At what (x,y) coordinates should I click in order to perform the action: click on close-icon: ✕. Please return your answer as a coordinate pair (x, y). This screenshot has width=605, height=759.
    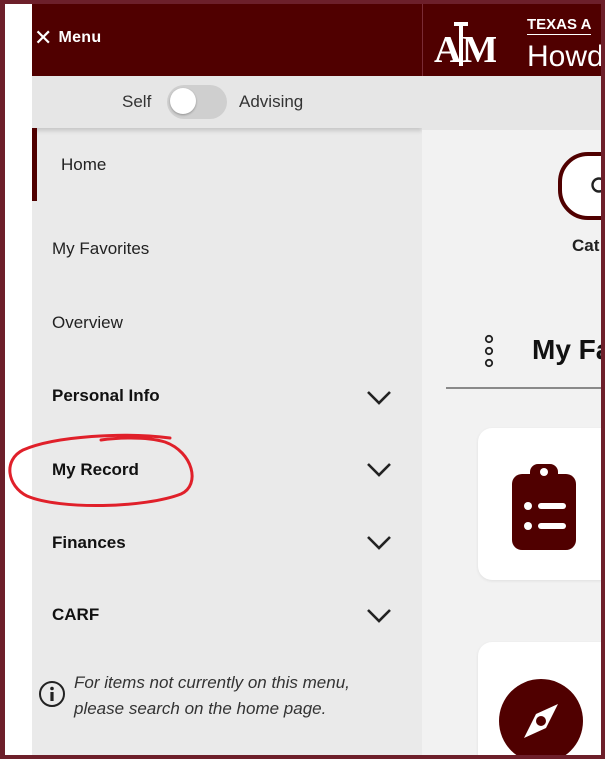
    Looking at the image, I should click on (43, 37).